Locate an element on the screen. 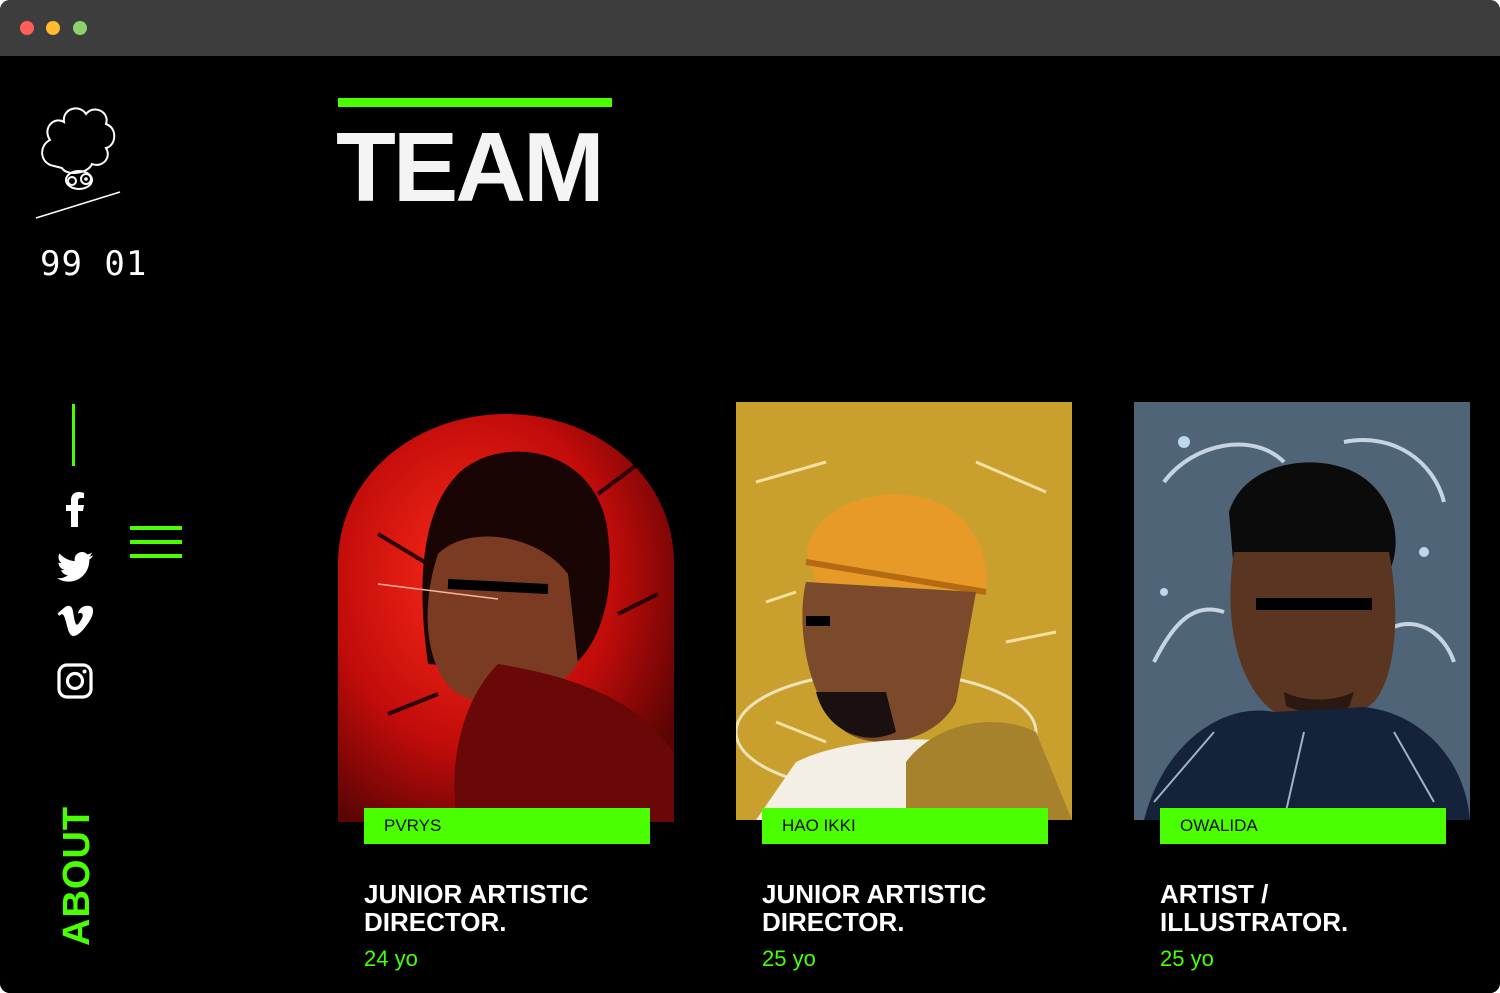  member-name-tag: OWALIDA is located at coordinates (1303, 826).